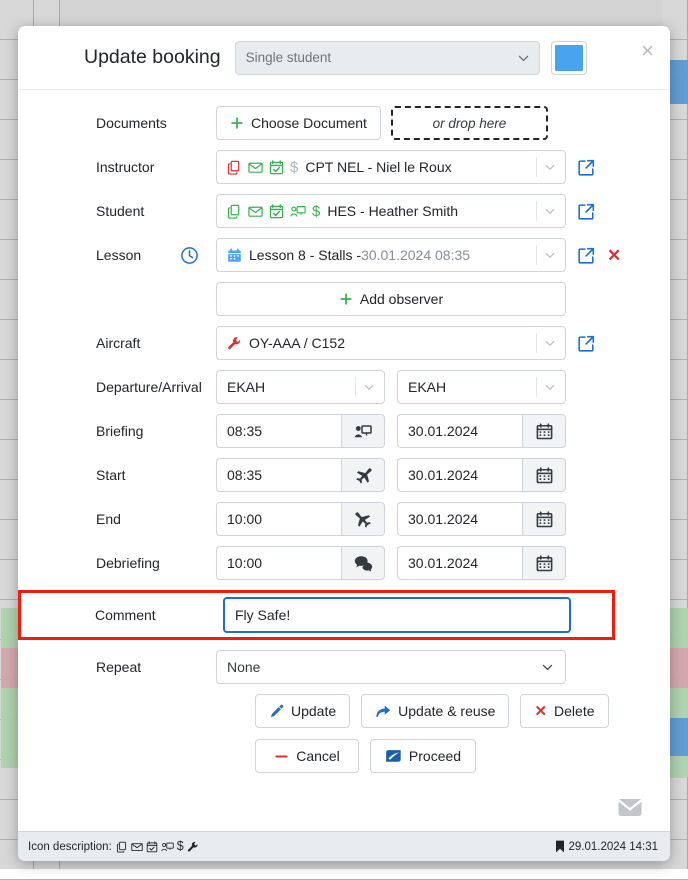  I want to click on choose-document-button: Choose Document, so click(298, 123).